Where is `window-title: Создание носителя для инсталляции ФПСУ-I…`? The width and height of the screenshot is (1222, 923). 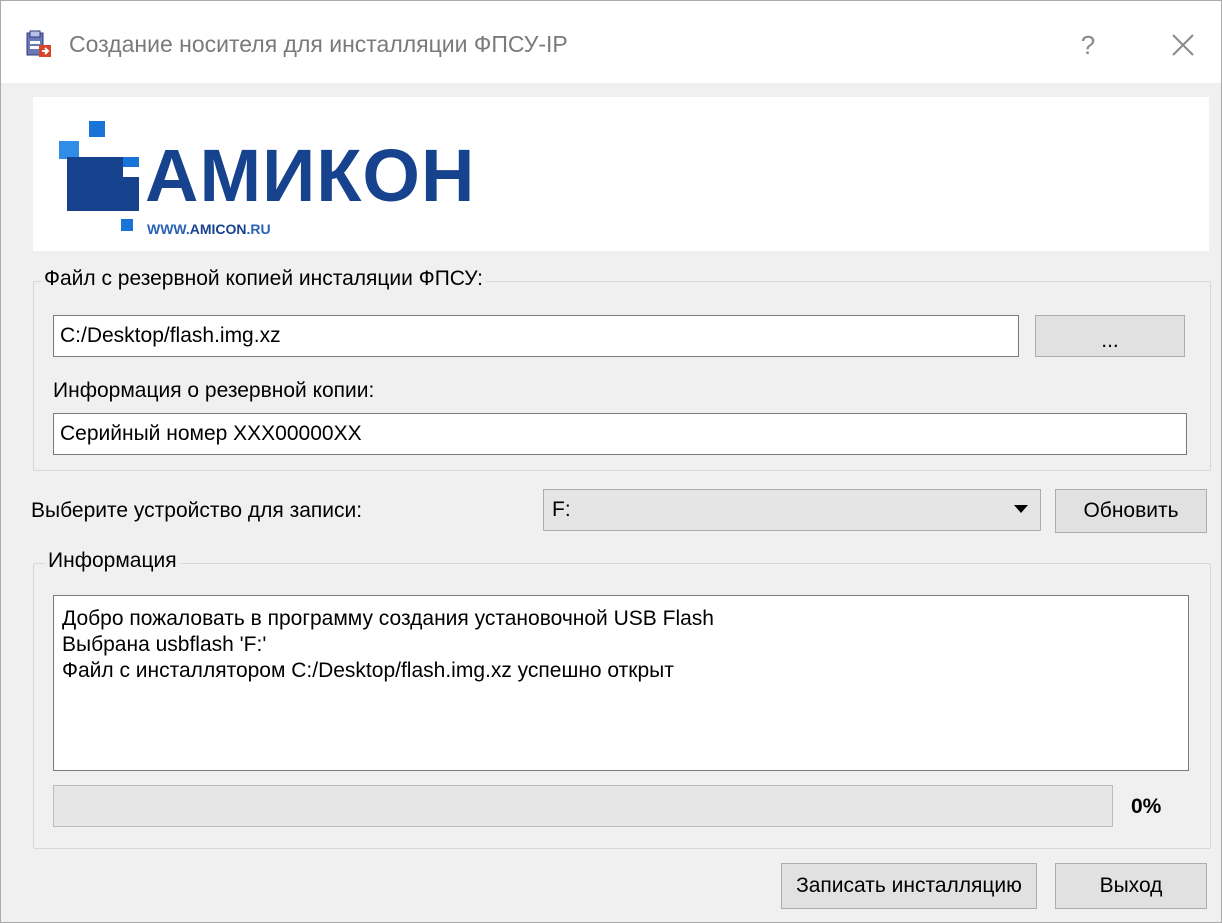 window-title: Создание носителя для инсталляции ФПСУ-I… is located at coordinates (318, 44).